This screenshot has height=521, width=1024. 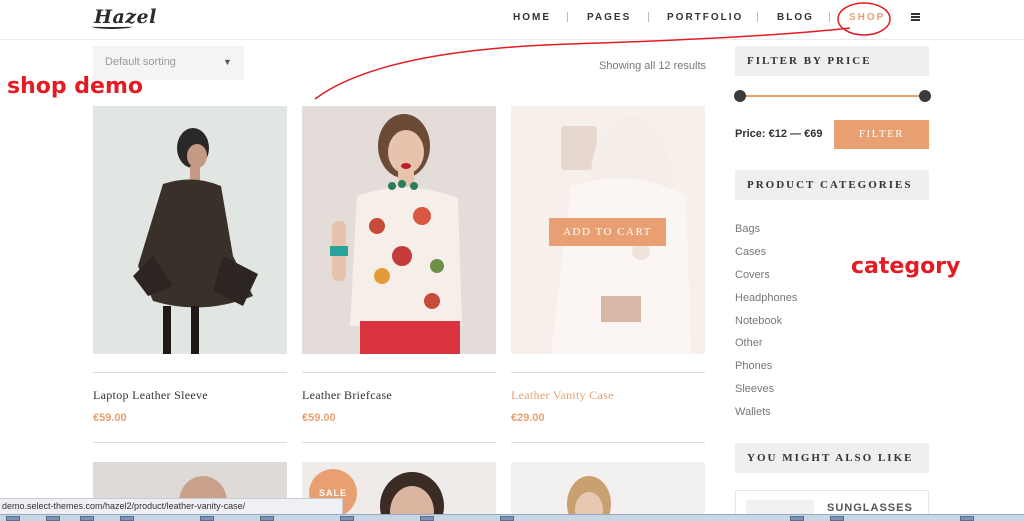 I want to click on site-header: Hazel HOME PAGES PORTFOLIO BLOG SHOP, so click(x=512, y=20).